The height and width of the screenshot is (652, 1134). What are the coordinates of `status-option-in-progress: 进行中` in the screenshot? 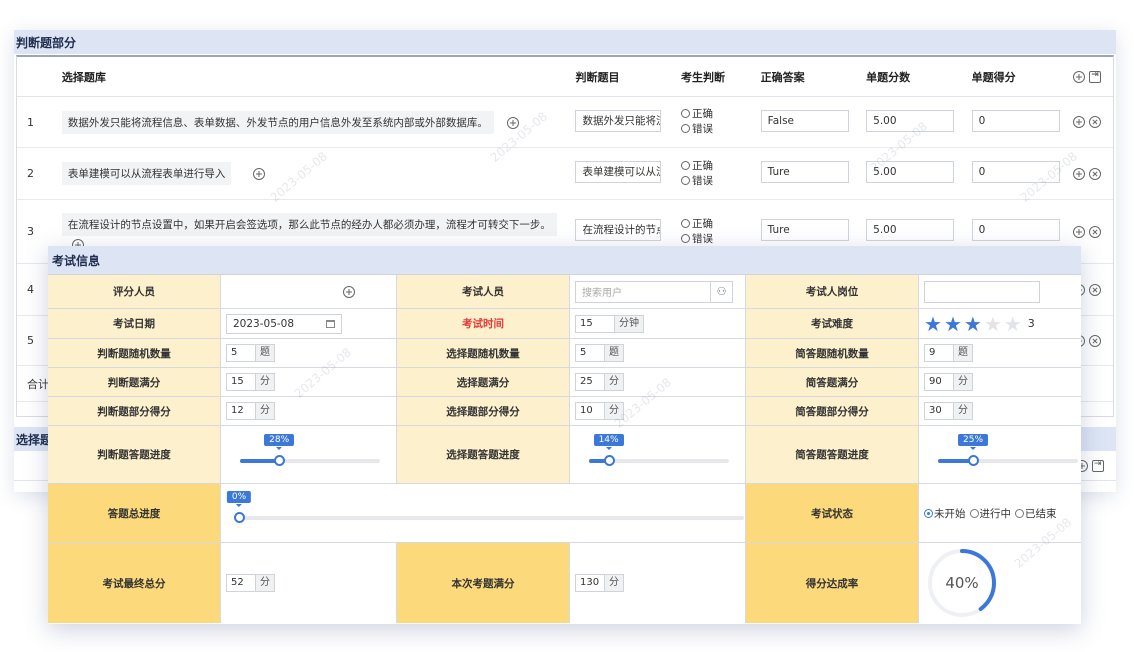 It's located at (990, 513).